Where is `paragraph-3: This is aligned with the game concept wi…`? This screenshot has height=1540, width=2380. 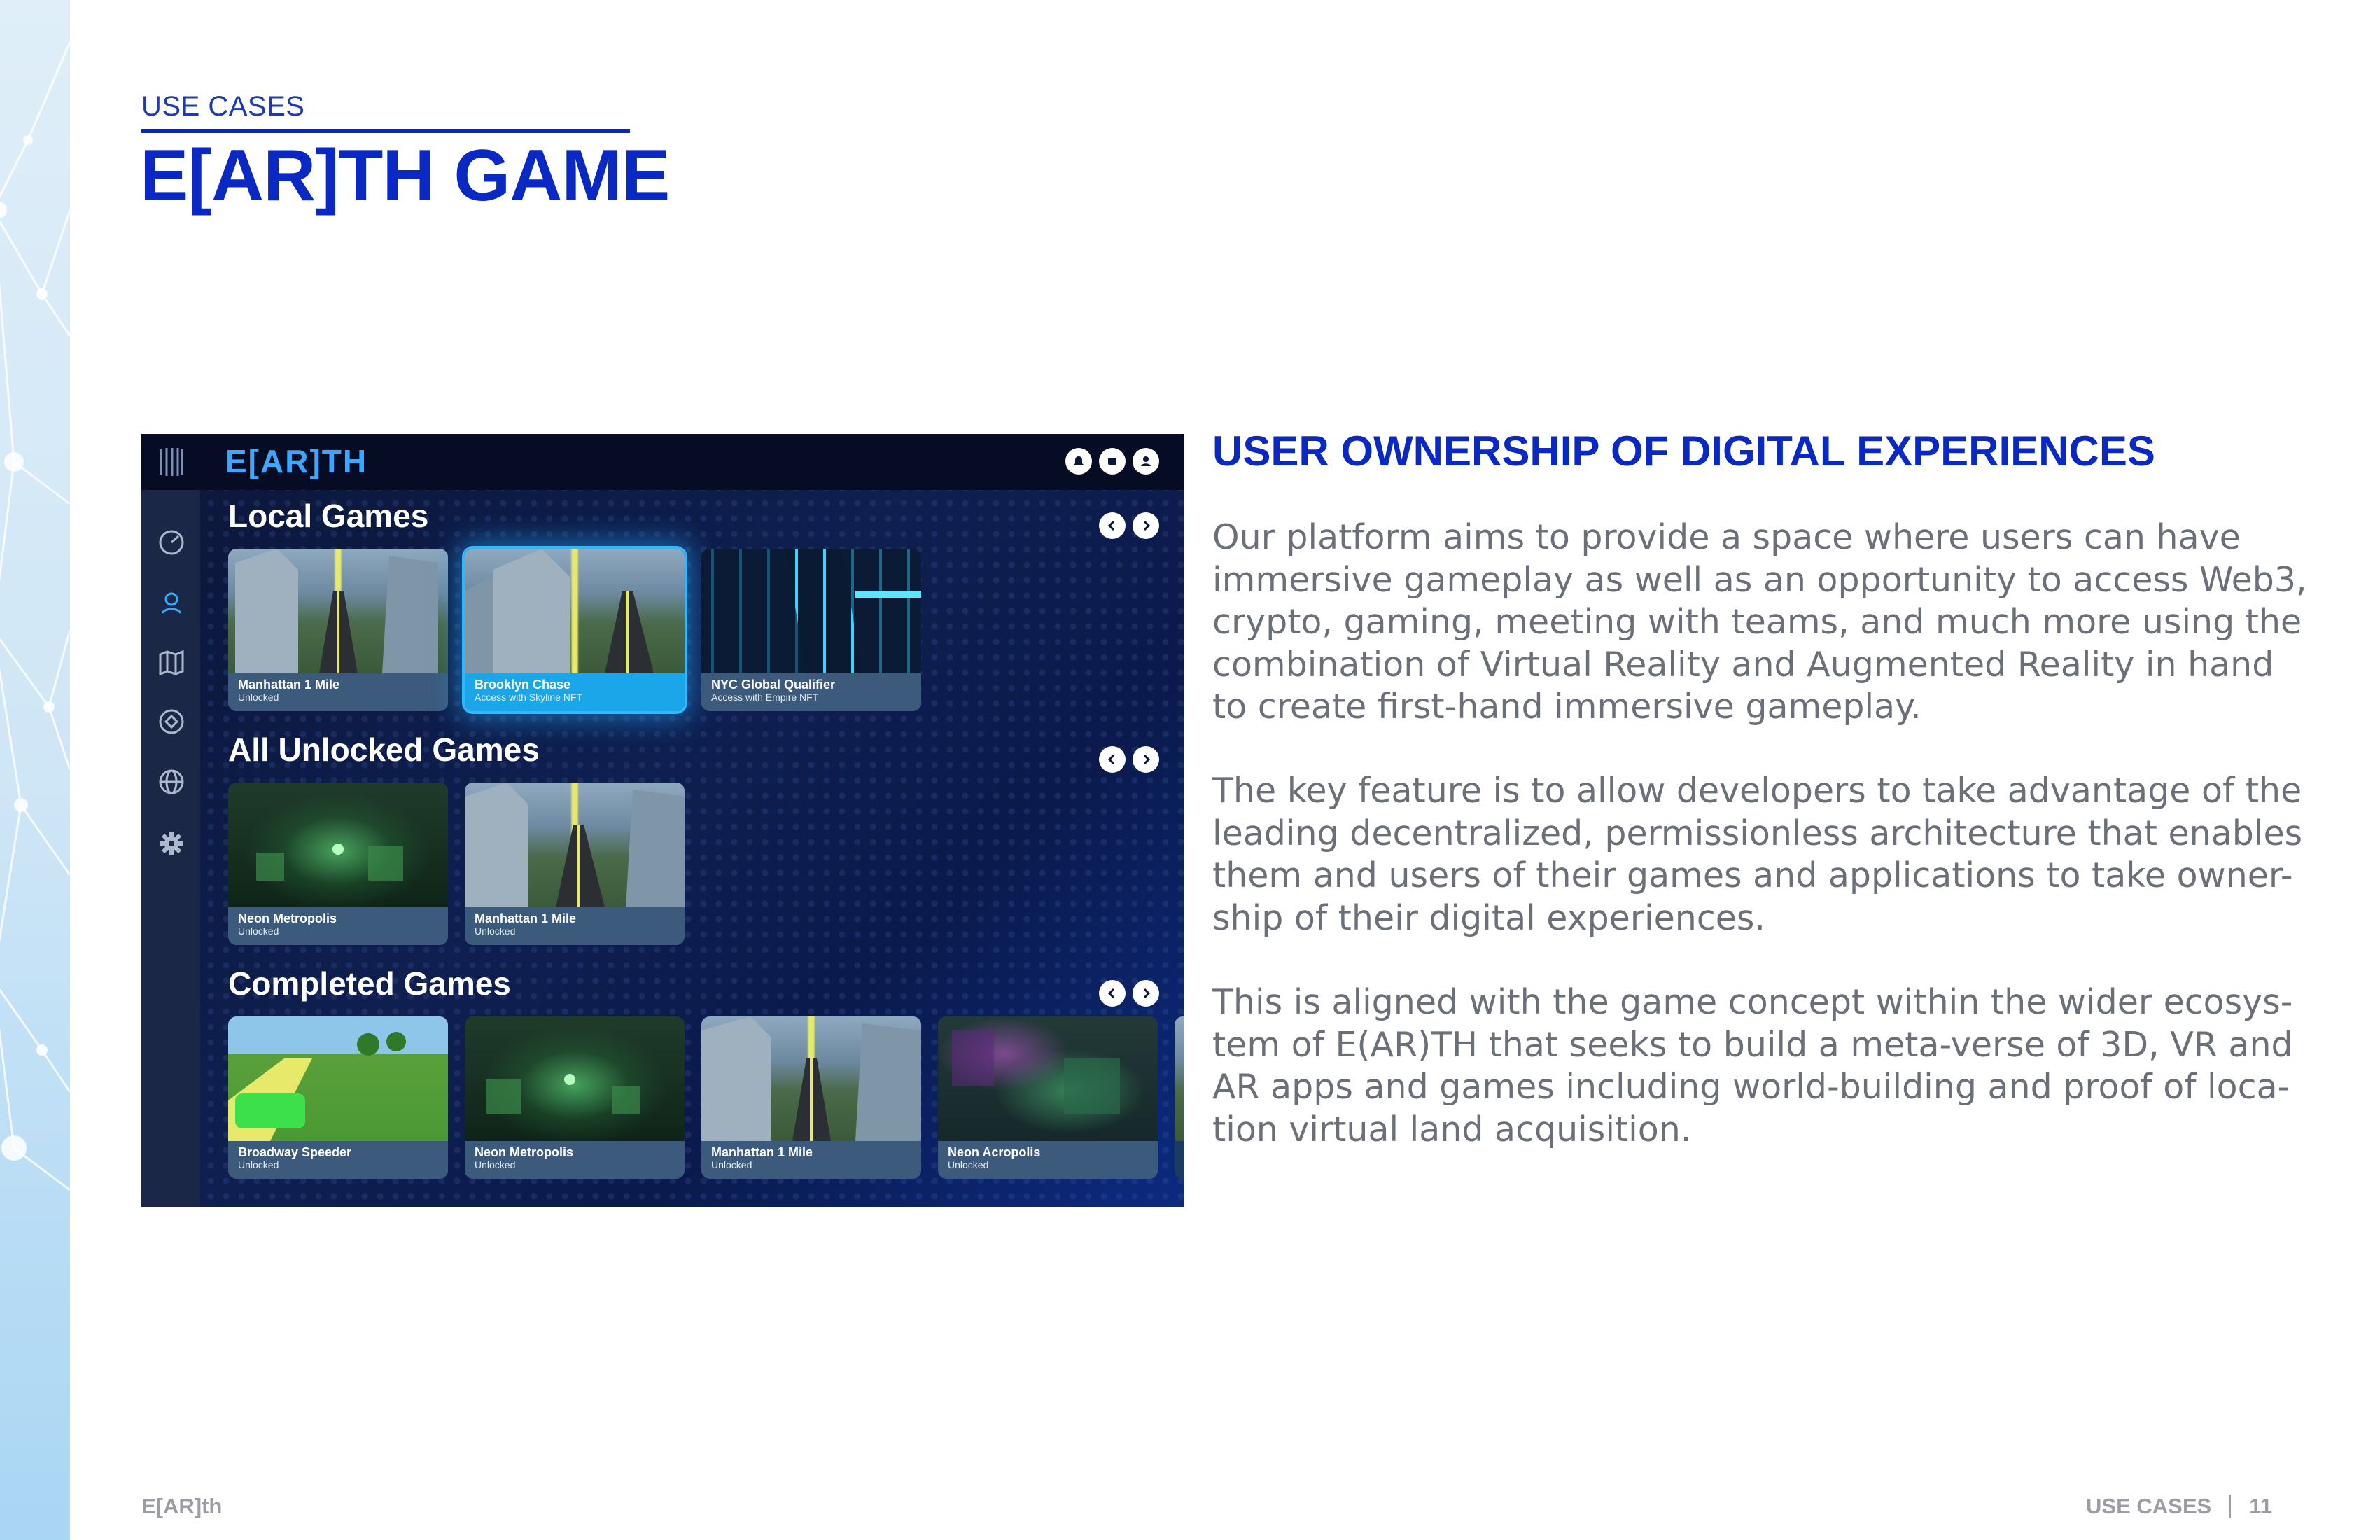
paragraph-3: This is aligned with the game concept wi… is located at coordinates (1752, 1066).